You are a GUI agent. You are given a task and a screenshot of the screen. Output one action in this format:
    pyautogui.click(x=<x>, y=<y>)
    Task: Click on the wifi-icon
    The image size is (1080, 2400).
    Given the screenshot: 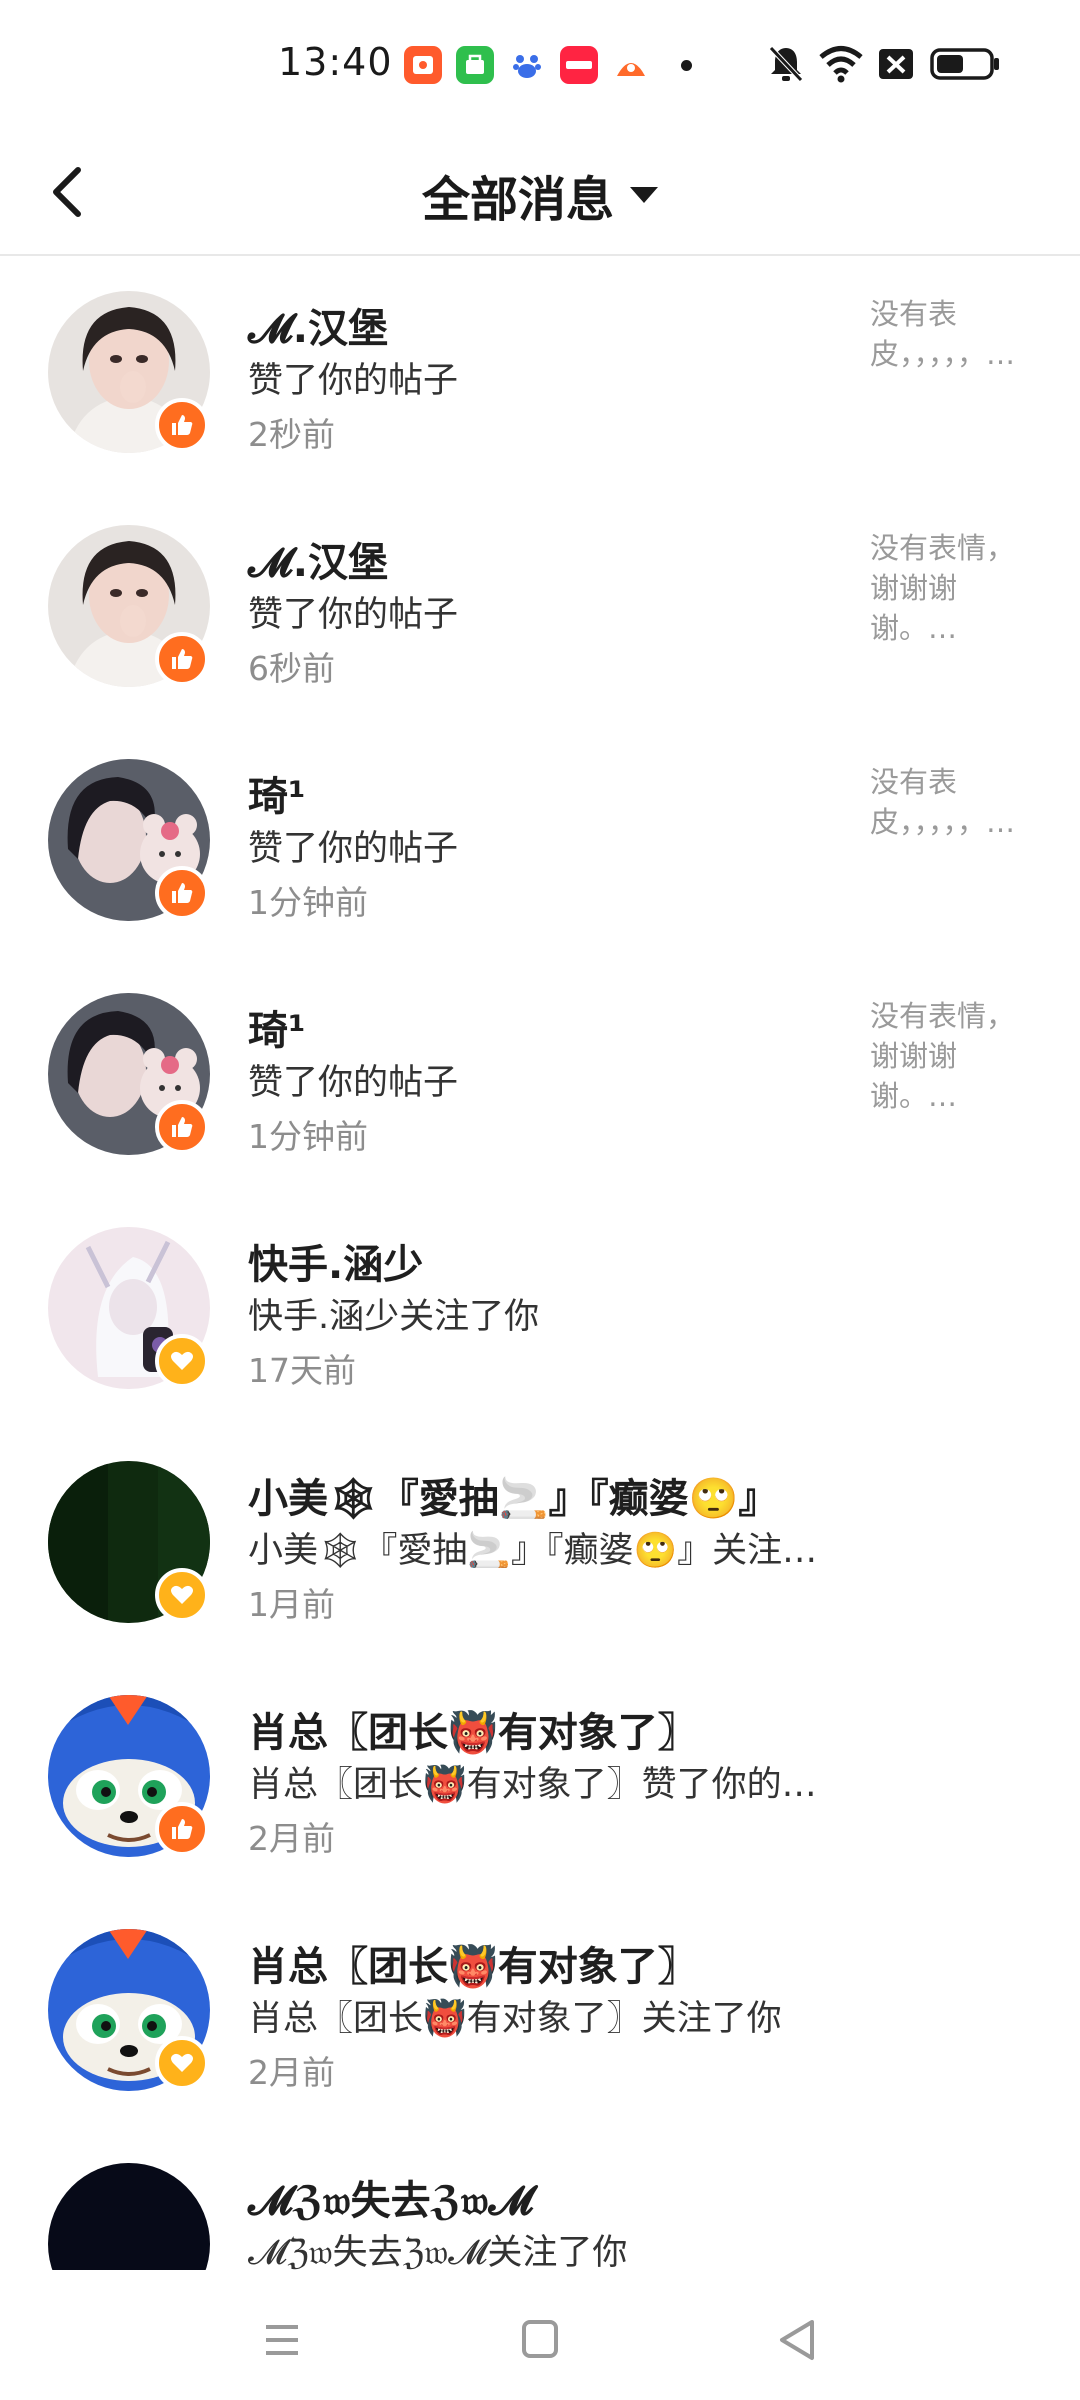 What is the action you would take?
    pyautogui.click(x=841, y=64)
    